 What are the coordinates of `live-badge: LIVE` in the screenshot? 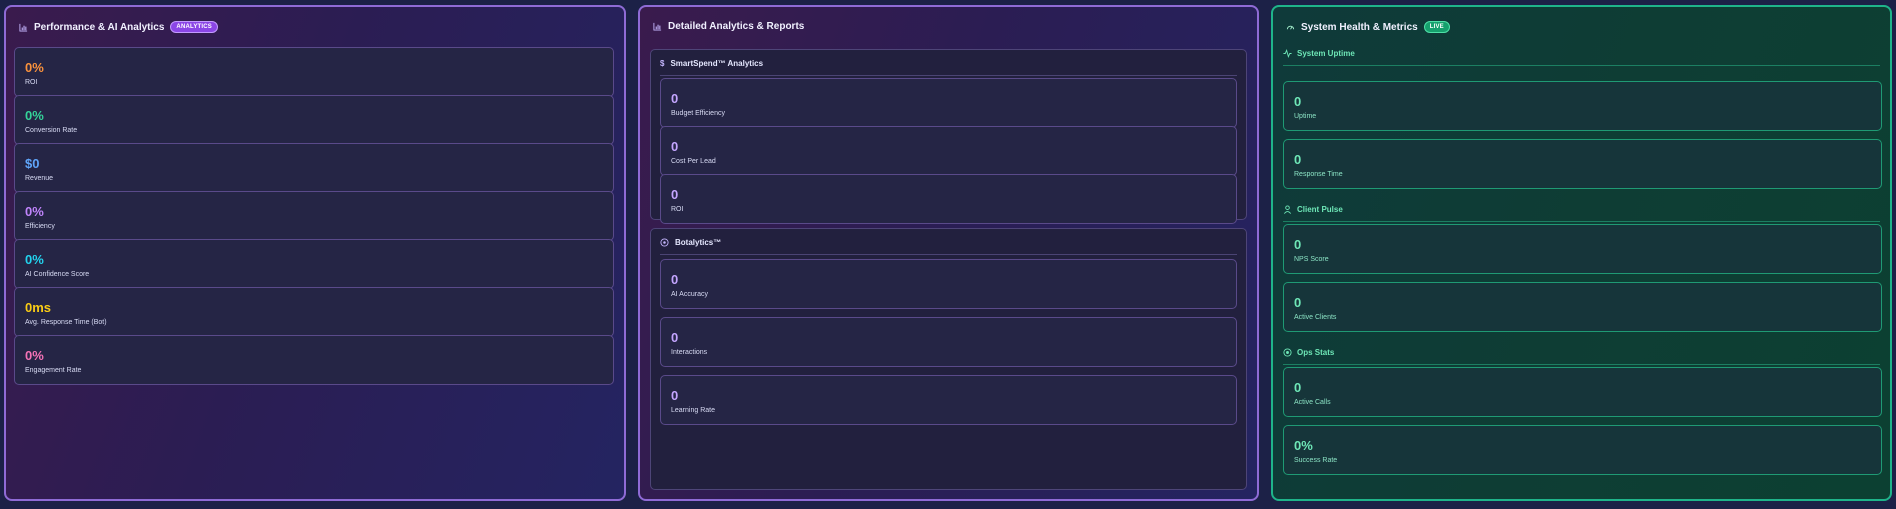 It's located at (1436, 27).